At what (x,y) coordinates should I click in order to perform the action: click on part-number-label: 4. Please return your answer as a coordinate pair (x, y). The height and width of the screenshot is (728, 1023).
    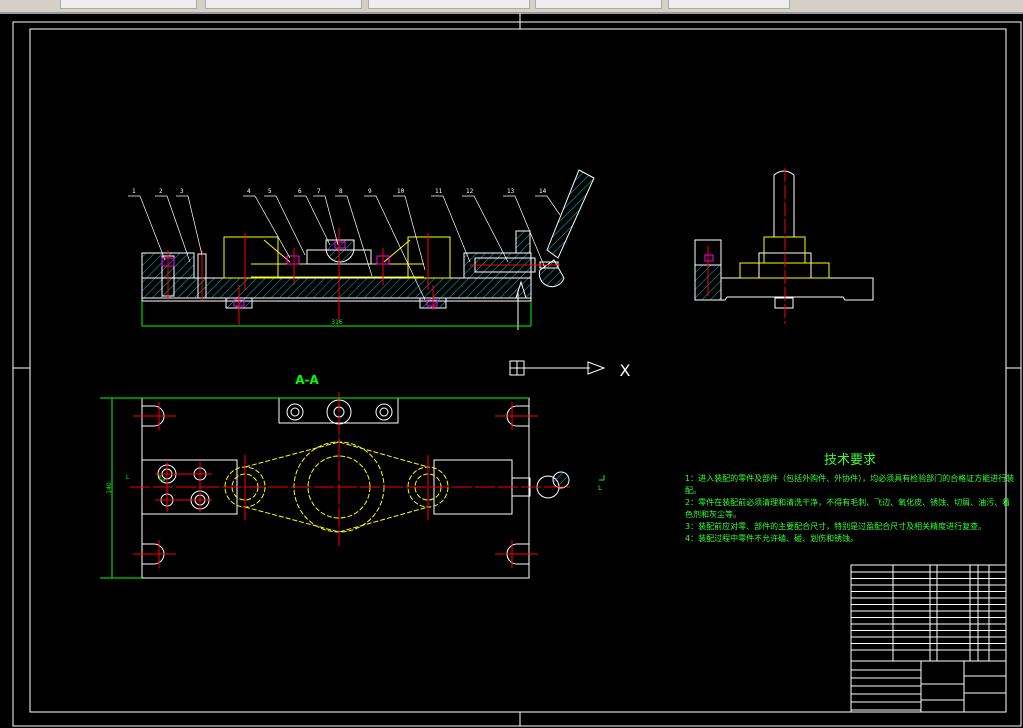
    Looking at the image, I should click on (249, 191).